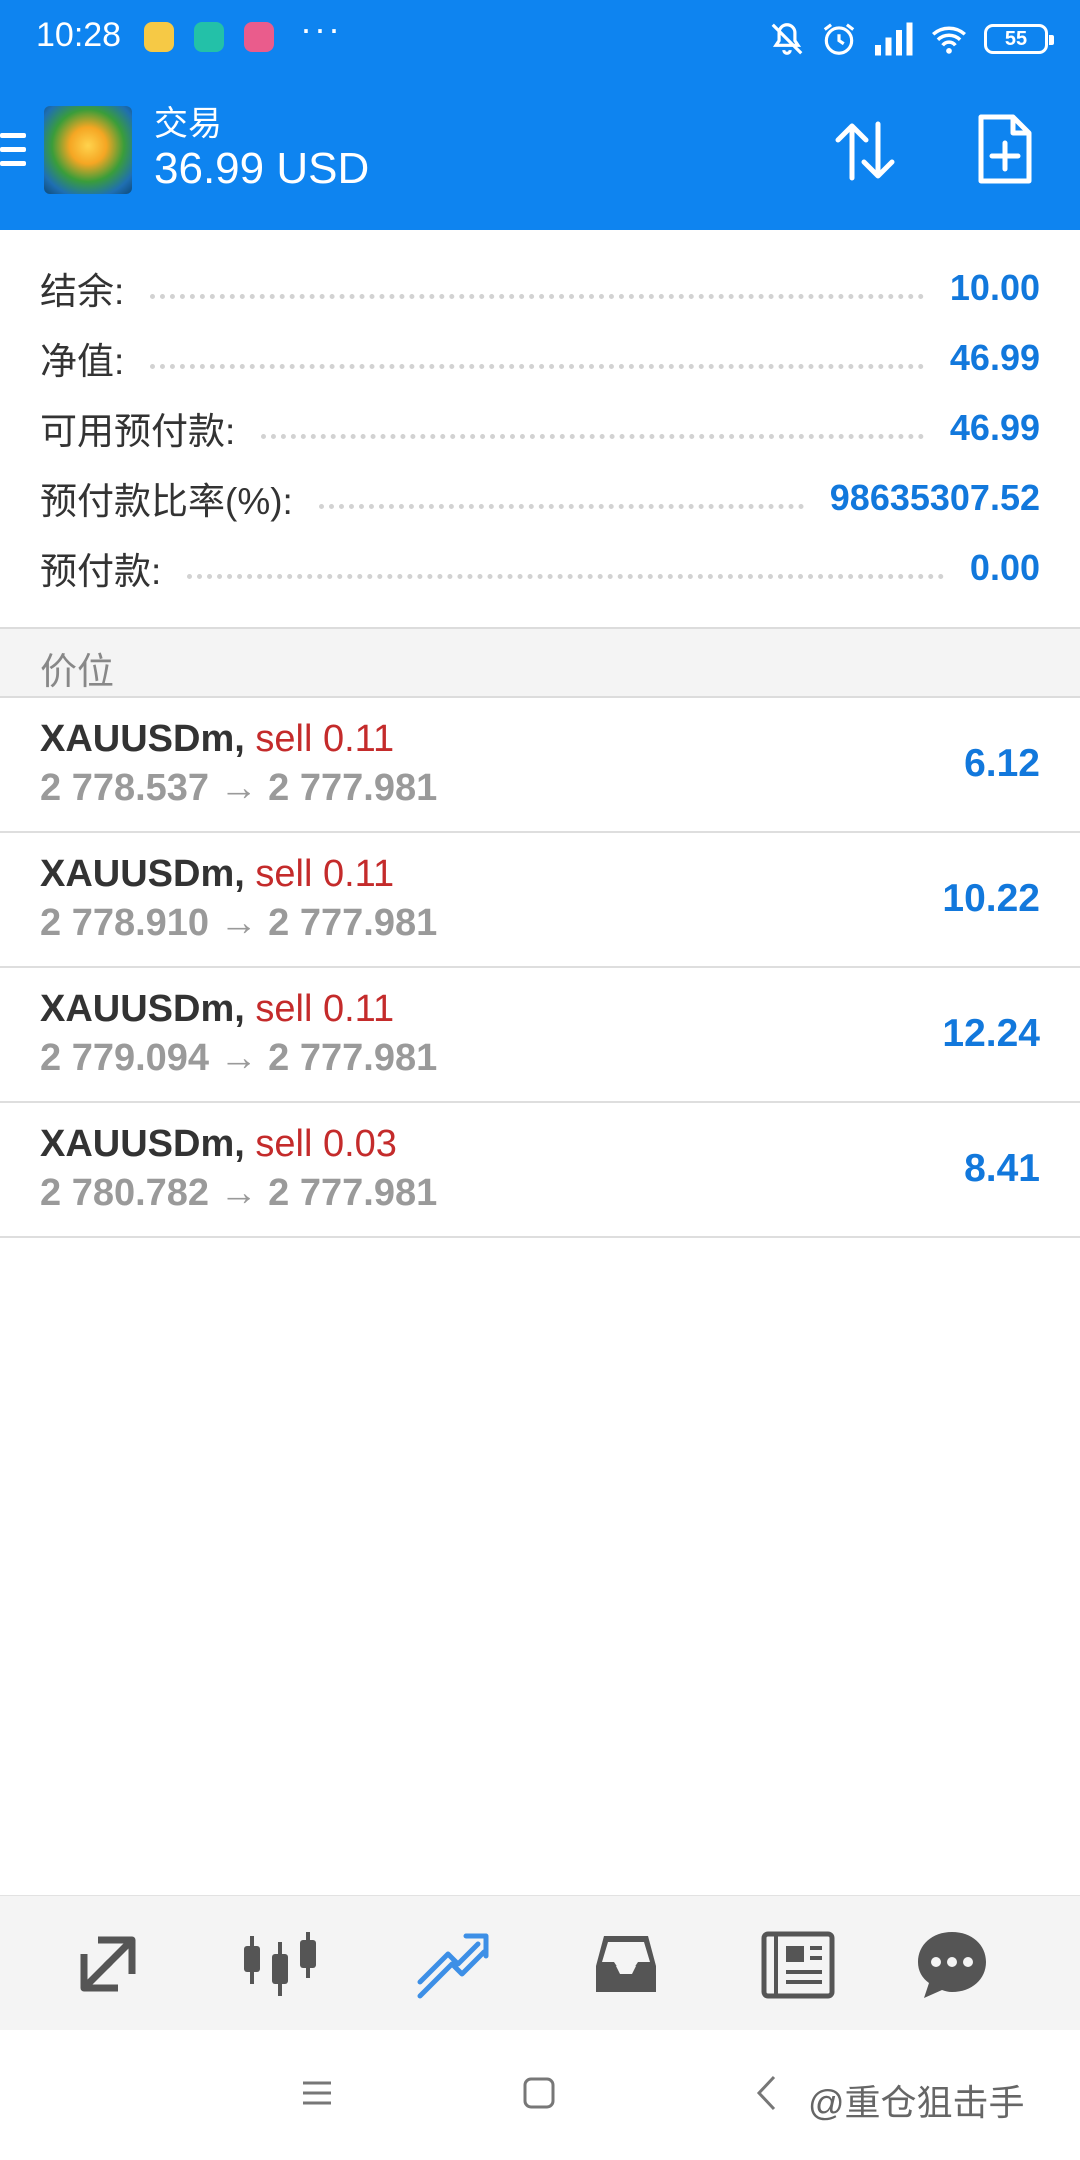  I want to click on battery-level: 55, so click(1016, 38).